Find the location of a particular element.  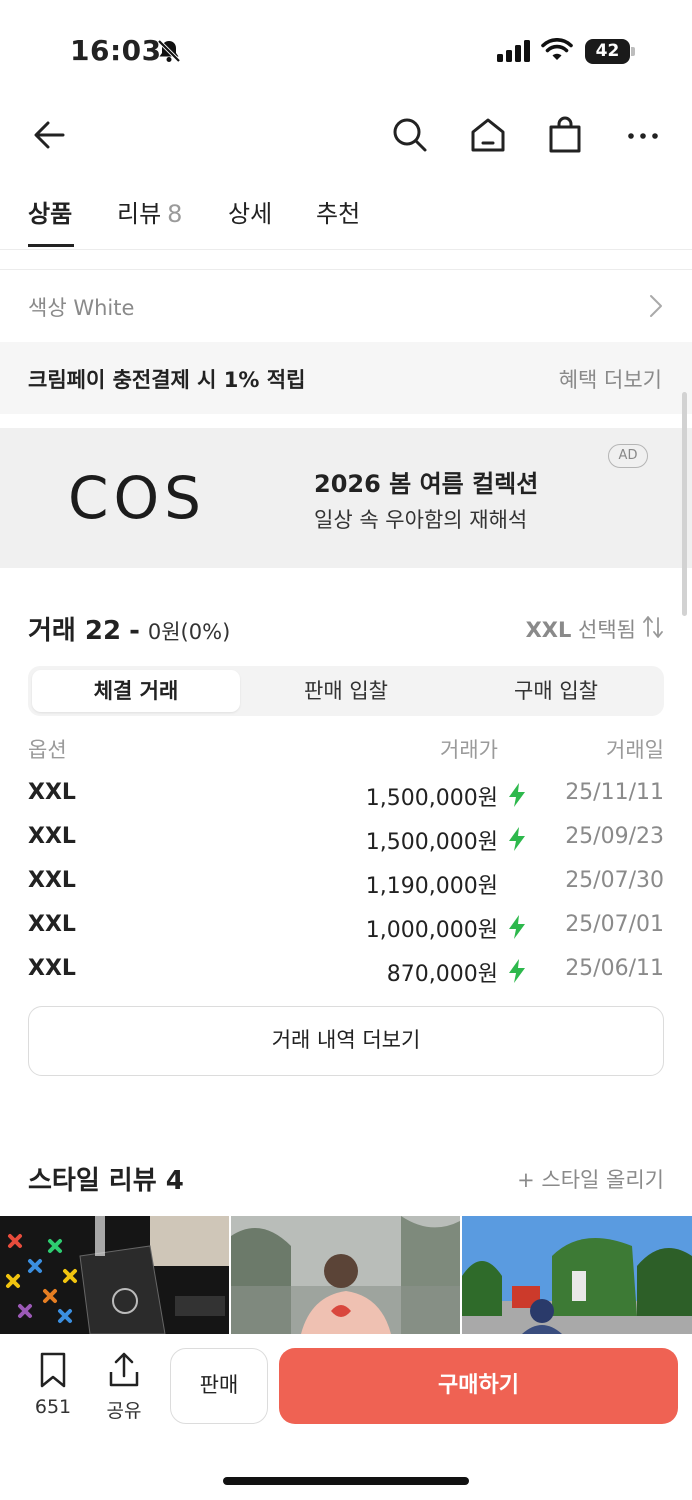

benefit-text: 크림페이 충전결제 시 1% 적립 is located at coordinates (167, 380).